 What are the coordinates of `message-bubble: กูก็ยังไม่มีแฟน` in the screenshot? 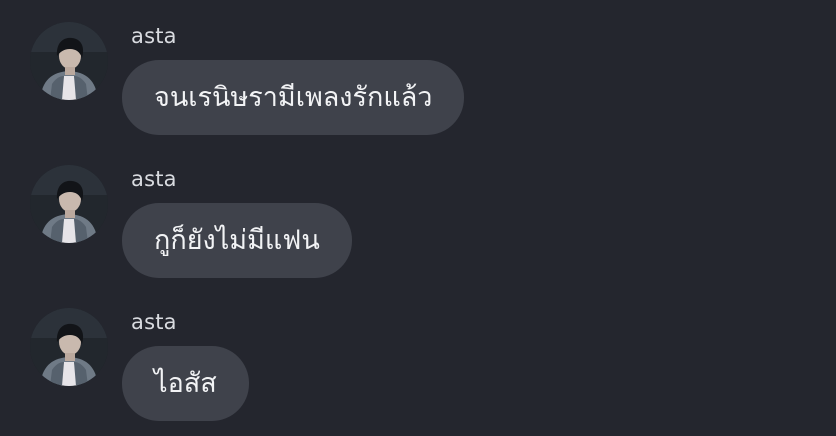 It's located at (237, 240).